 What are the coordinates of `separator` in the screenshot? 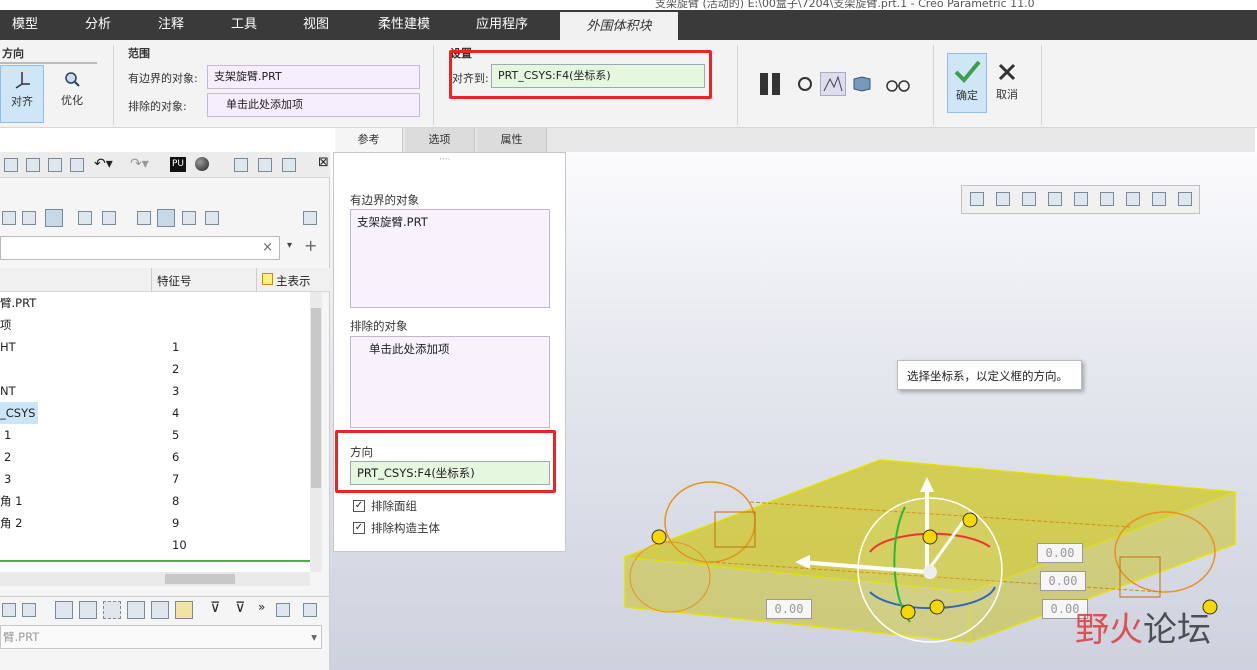 It's located at (737, 85).